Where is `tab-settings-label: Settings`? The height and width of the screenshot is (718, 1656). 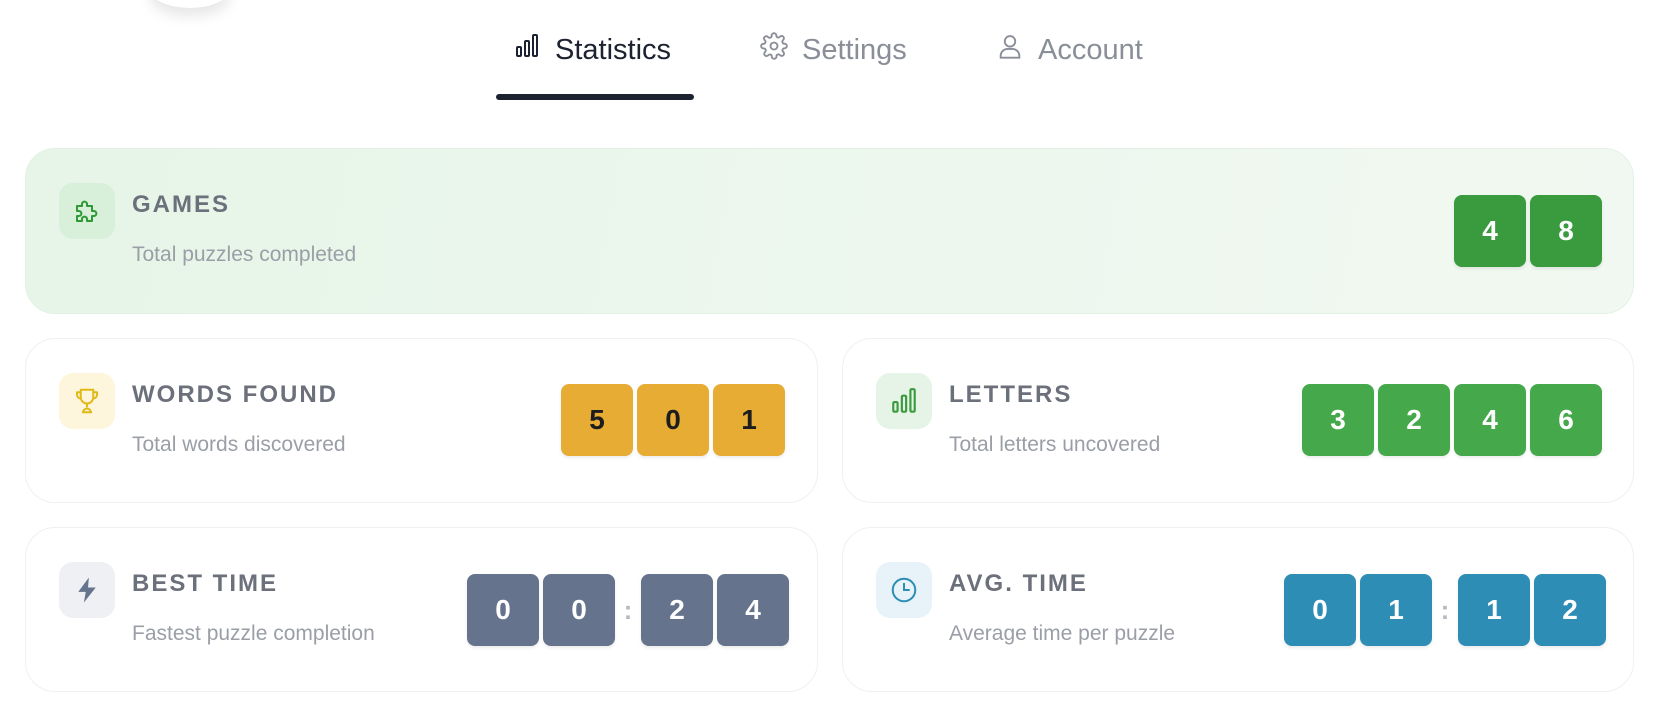
tab-settings-label: Settings is located at coordinates (854, 49).